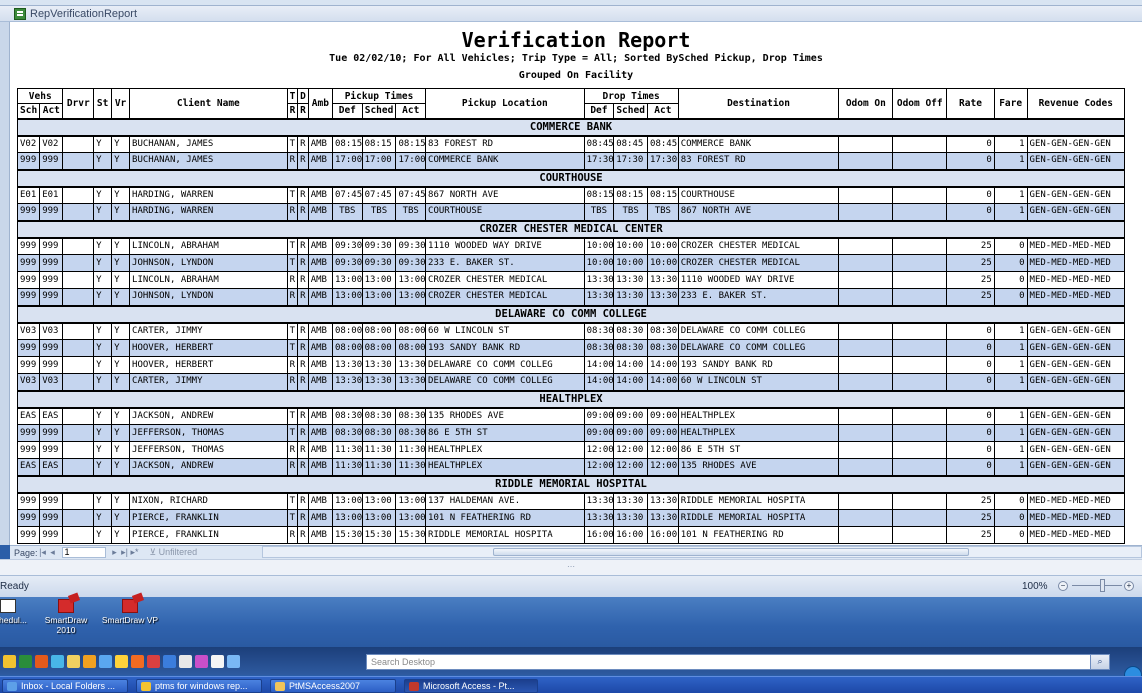 This screenshot has width=1142, height=693. I want to click on report-titlebar: RepVerificationReport, so click(571, 14).